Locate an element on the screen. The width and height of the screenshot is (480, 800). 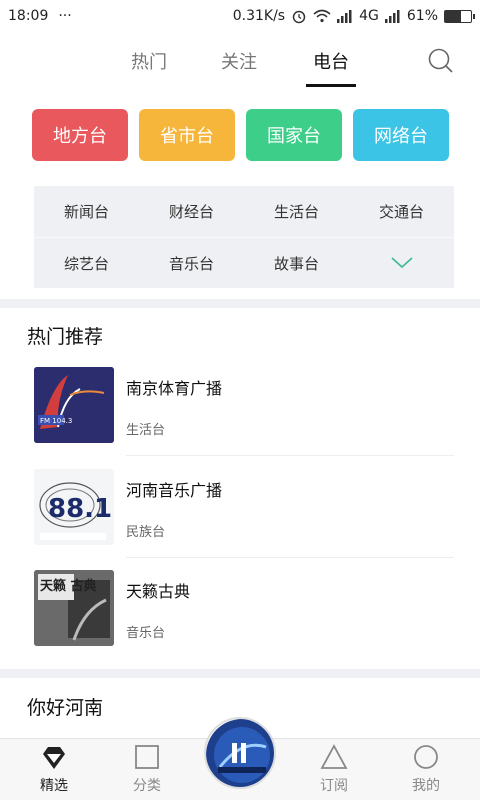
station-thumbnail: 天籁 古典 is located at coordinates (74, 608).